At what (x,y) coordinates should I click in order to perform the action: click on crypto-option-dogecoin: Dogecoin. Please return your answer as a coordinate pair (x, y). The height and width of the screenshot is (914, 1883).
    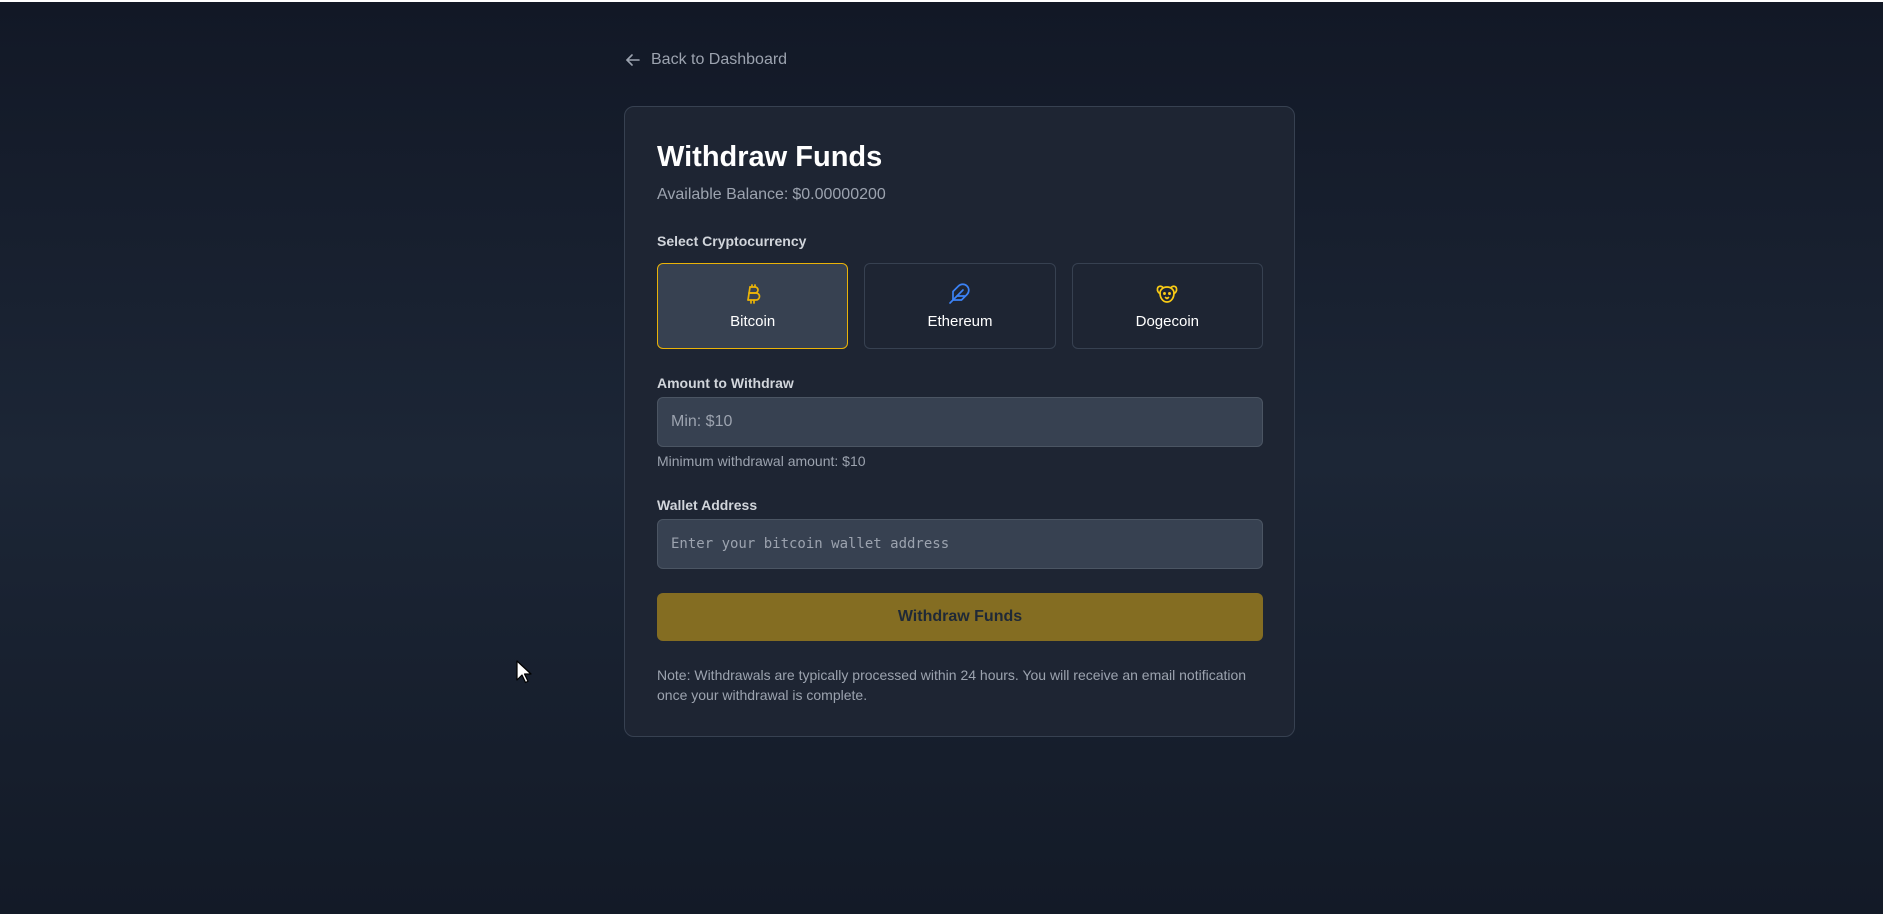
    Looking at the image, I should click on (1167, 306).